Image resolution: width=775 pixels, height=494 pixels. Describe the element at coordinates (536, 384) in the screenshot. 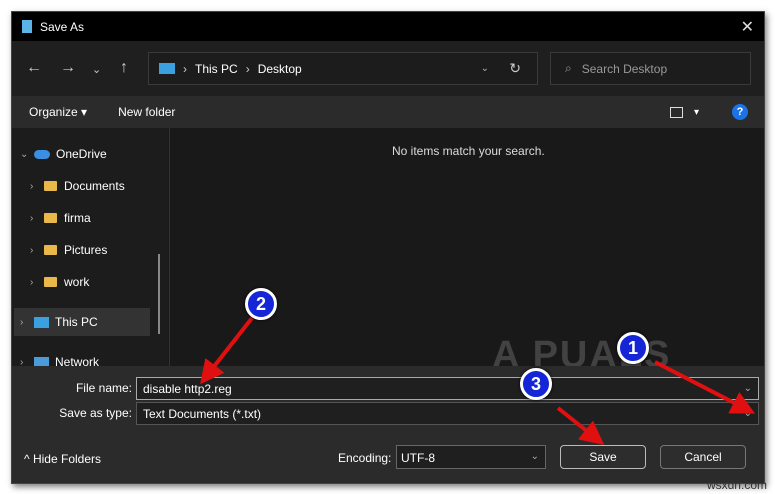

I see `annotation-badge-3: 3` at that location.